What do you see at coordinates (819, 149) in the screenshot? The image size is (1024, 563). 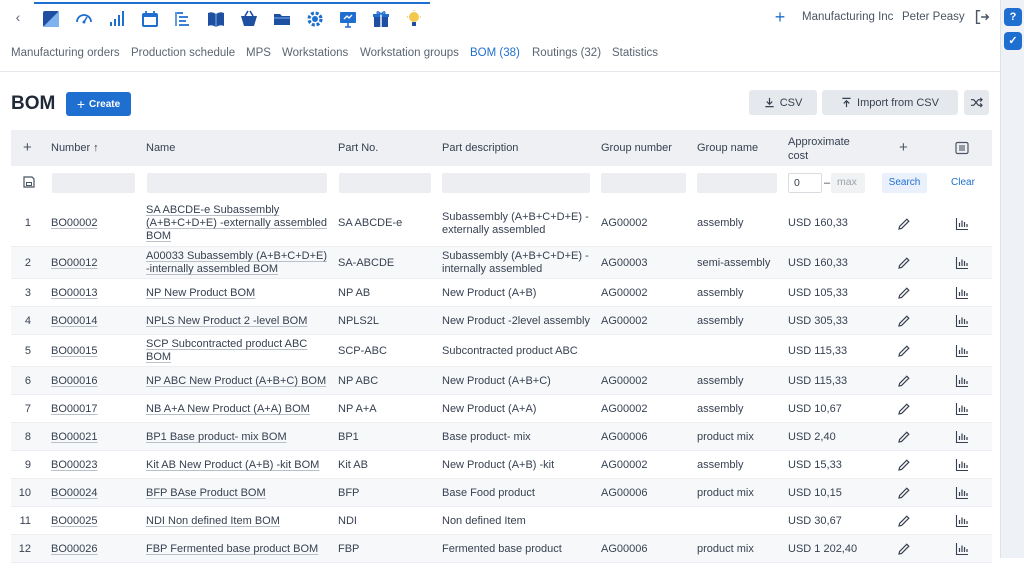 I see `column-approximate-cost: Approximate cost` at bounding box center [819, 149].